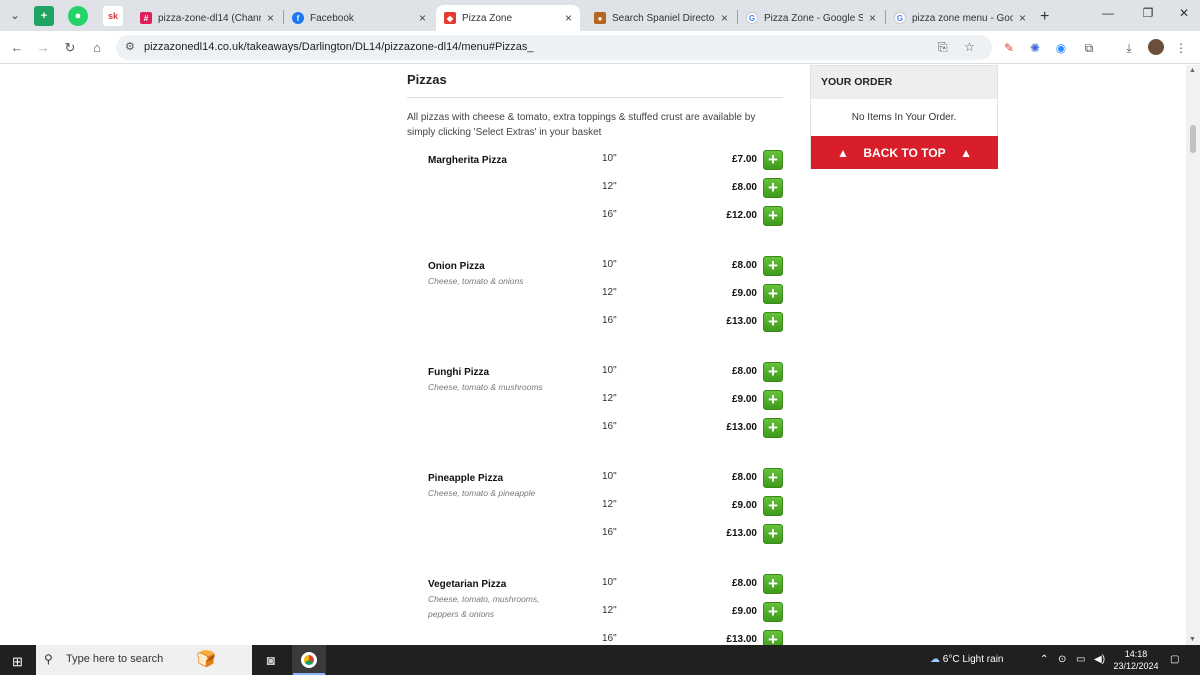 This screenshot has height=675, width=1200. Describe the element at coordinates (1009, 48) in the screenshot. I see `pen-extension-icon: ✎` at that location.